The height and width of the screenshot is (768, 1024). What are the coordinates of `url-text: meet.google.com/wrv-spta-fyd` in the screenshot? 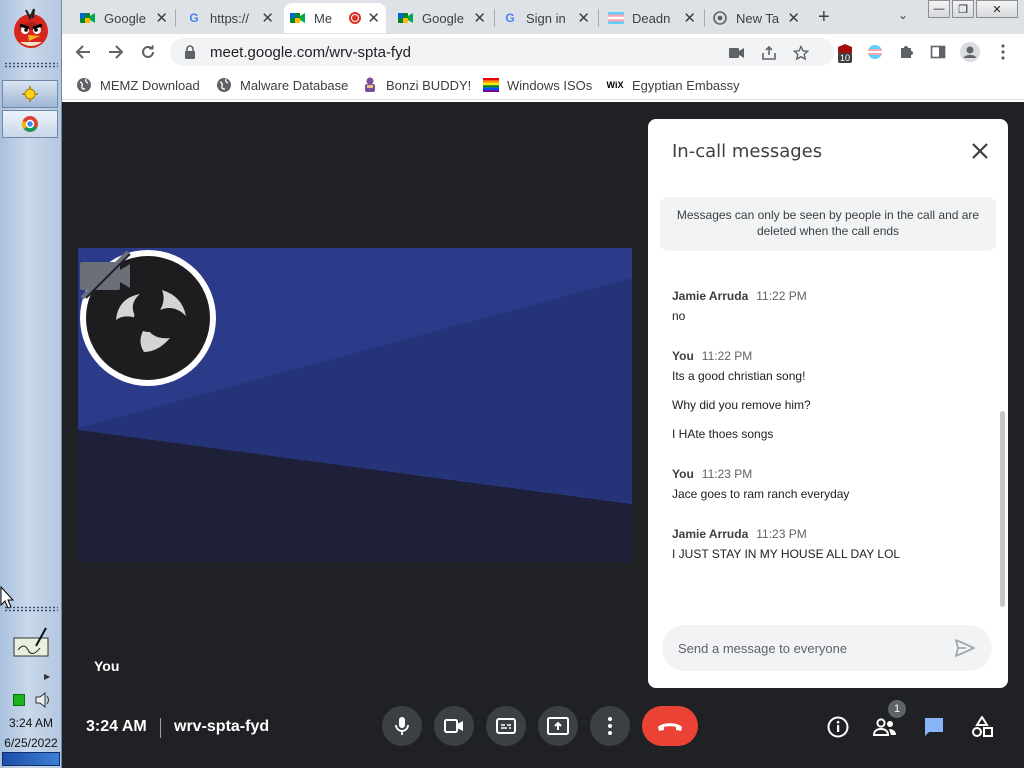 It's located at (310, 52).